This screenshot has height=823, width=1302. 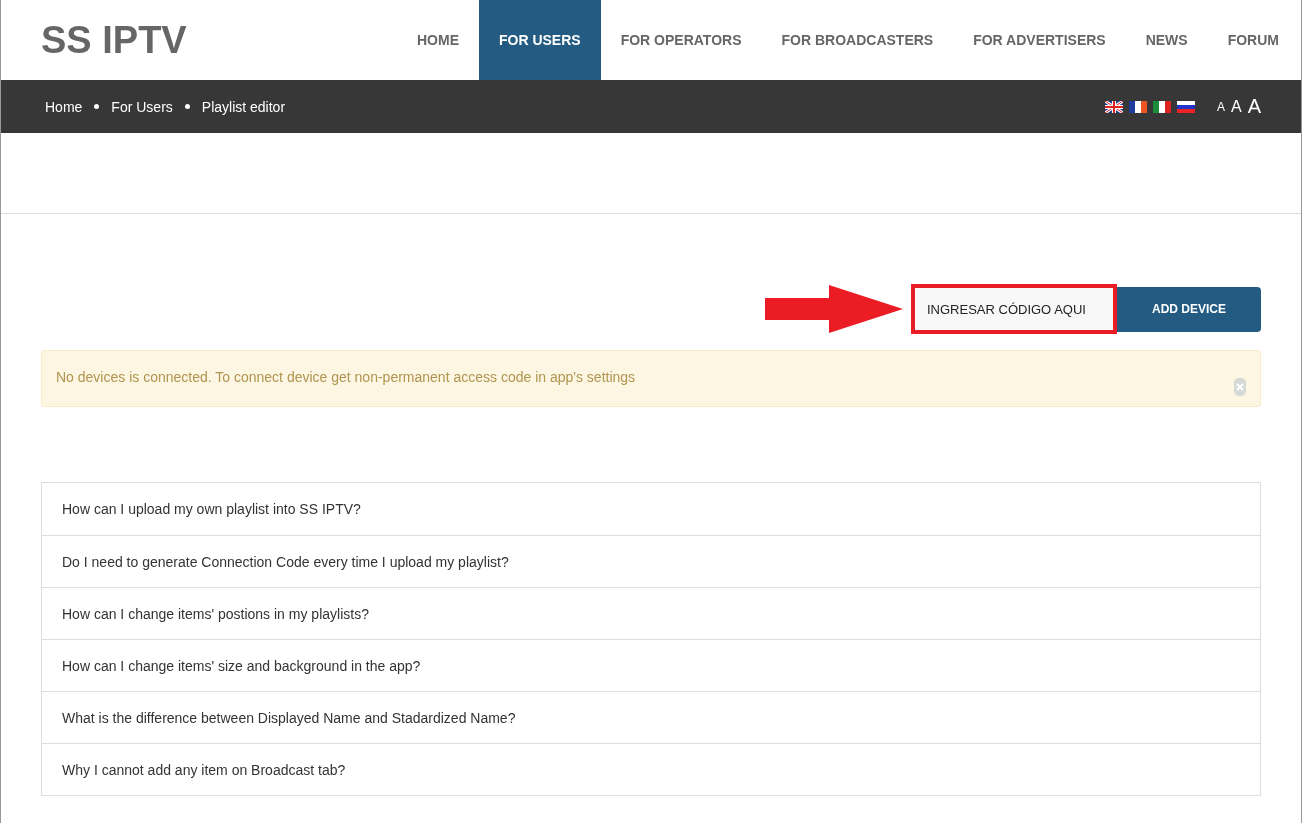 I want to click on faq-question: How can I change items' size and background in the app?, so click(x=651, y=665).